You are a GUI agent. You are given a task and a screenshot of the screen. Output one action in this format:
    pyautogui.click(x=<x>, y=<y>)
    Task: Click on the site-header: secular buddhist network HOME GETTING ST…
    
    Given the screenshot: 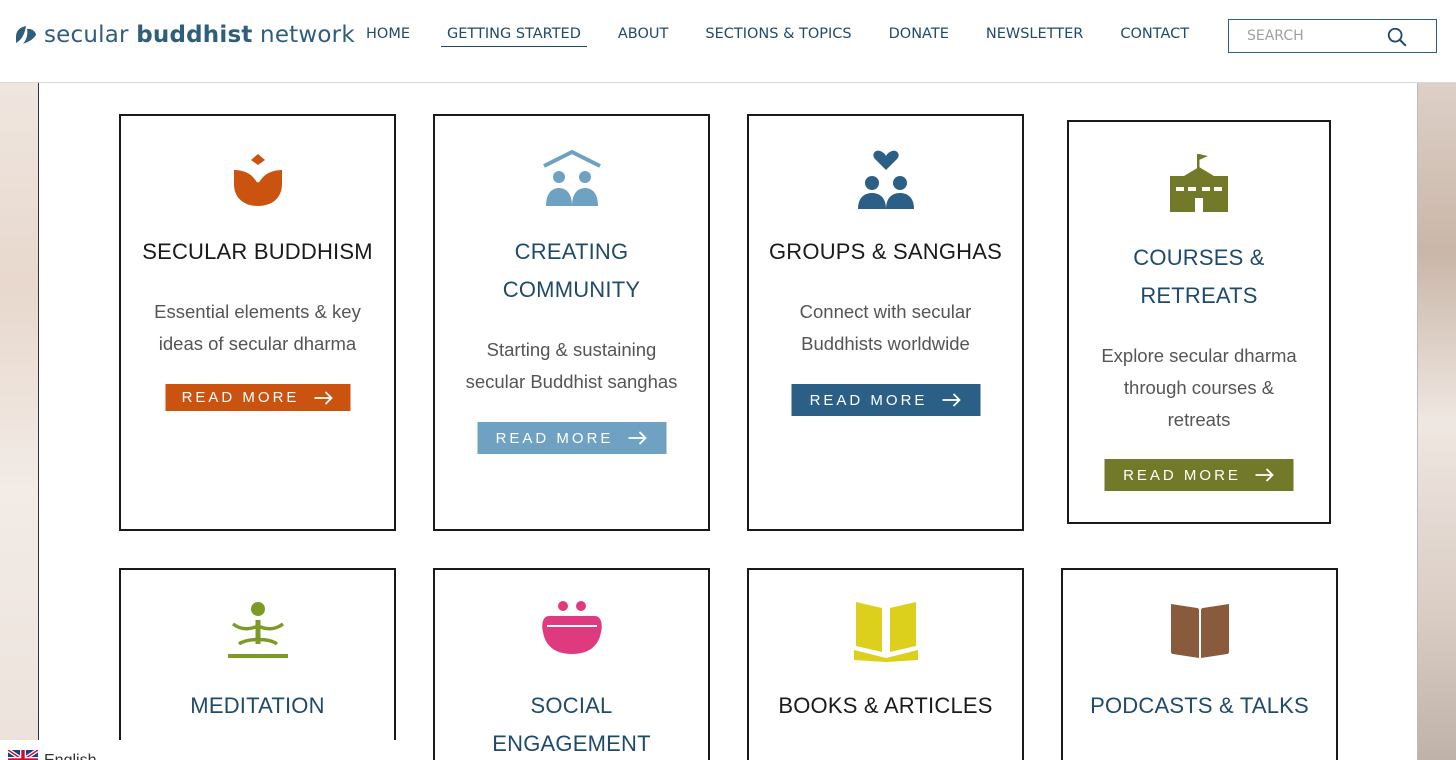 What is the action you would take?
    pyautogui.click(x=728, y=41)
    